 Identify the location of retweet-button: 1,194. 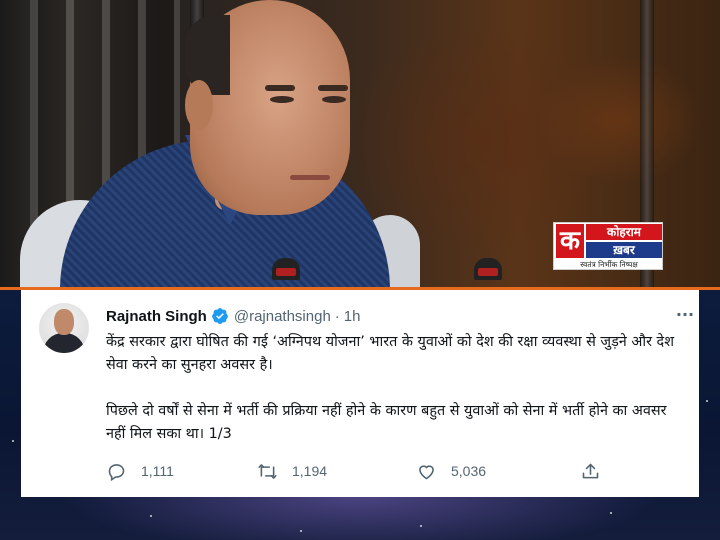
(292, 471).